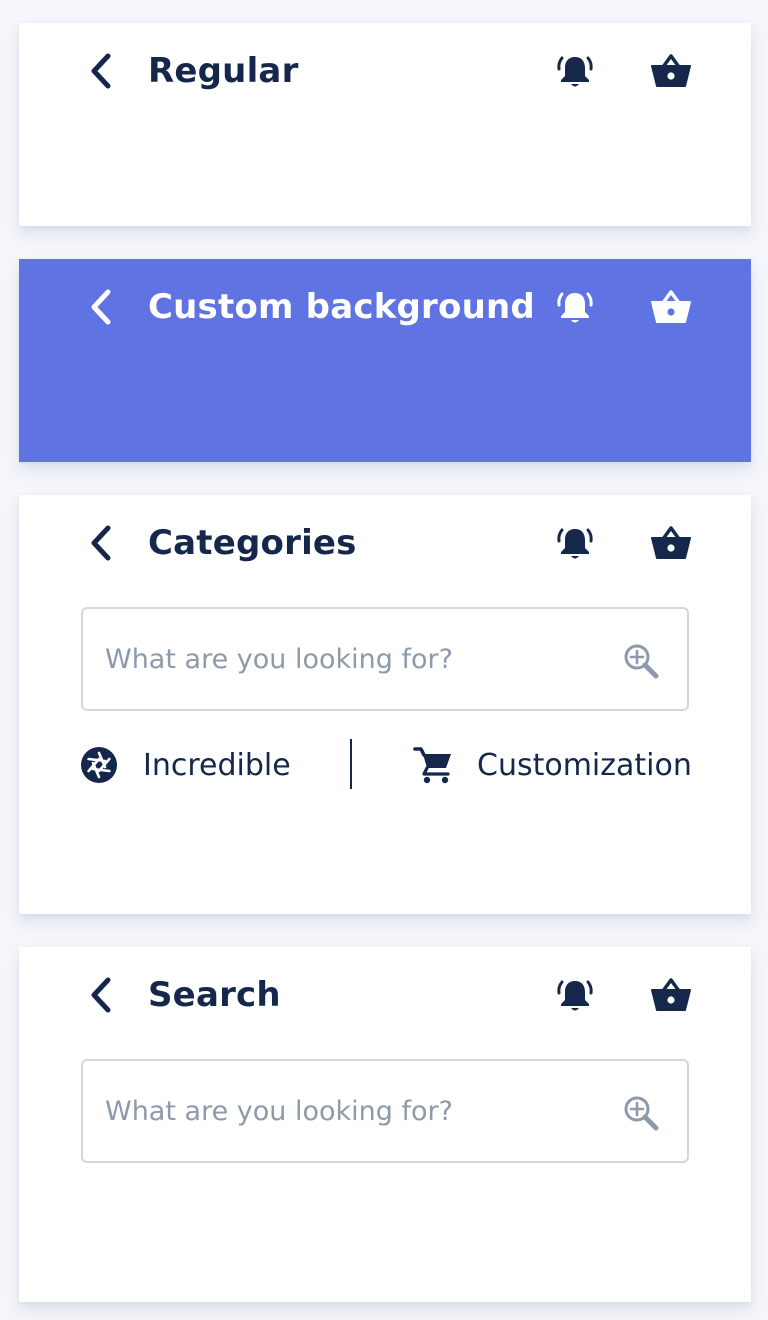  I want to click on aperture-icon, so click(99, 765).